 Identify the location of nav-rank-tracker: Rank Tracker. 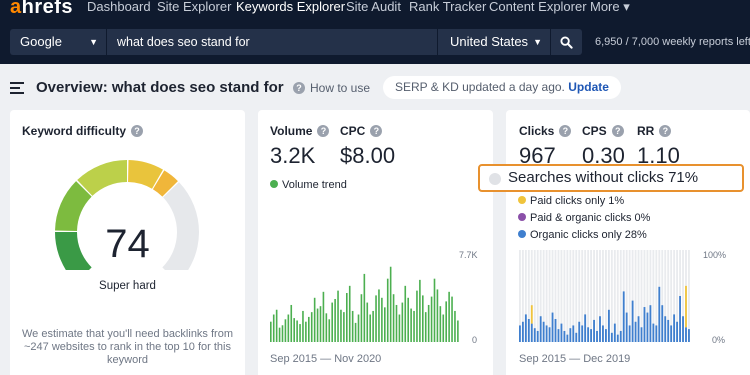
(447, 10).